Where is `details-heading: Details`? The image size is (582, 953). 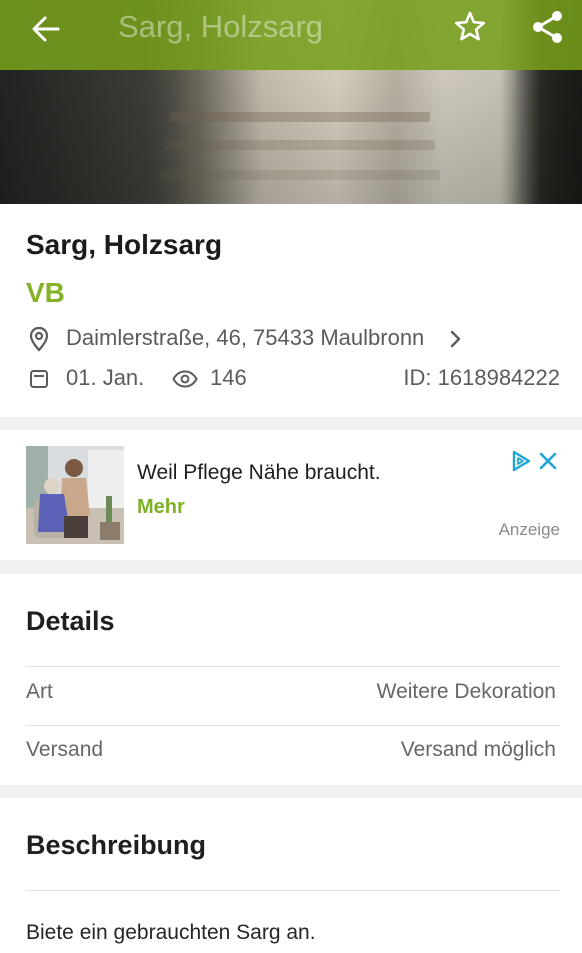 details-heading: Details is located at coordinates (70, 621).